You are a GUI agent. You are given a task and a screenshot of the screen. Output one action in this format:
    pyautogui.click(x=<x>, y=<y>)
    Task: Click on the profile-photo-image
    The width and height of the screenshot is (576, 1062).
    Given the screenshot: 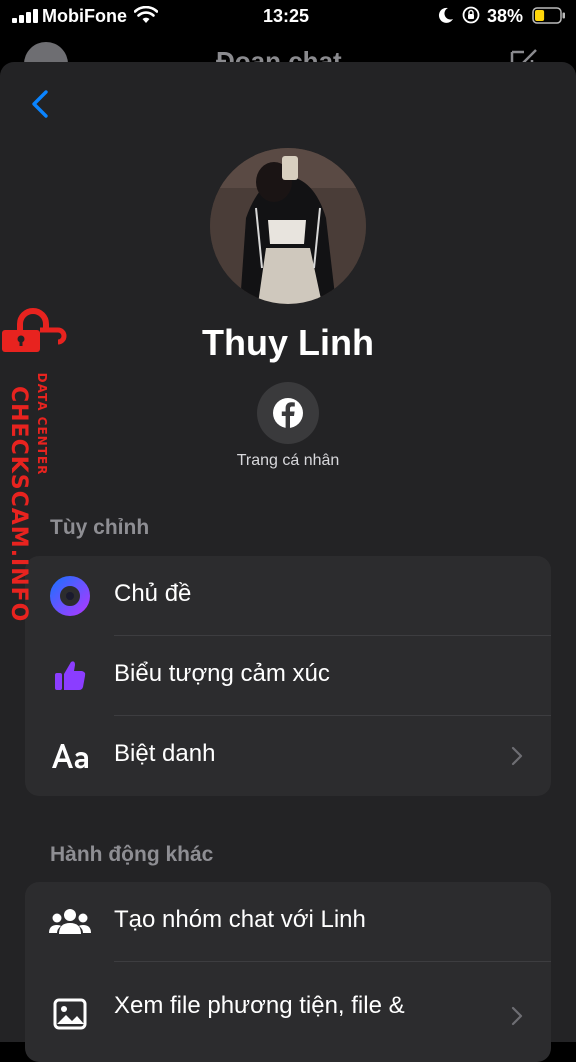 What is the action you would take?
    pyautogui.click(x=288, y=226)
    